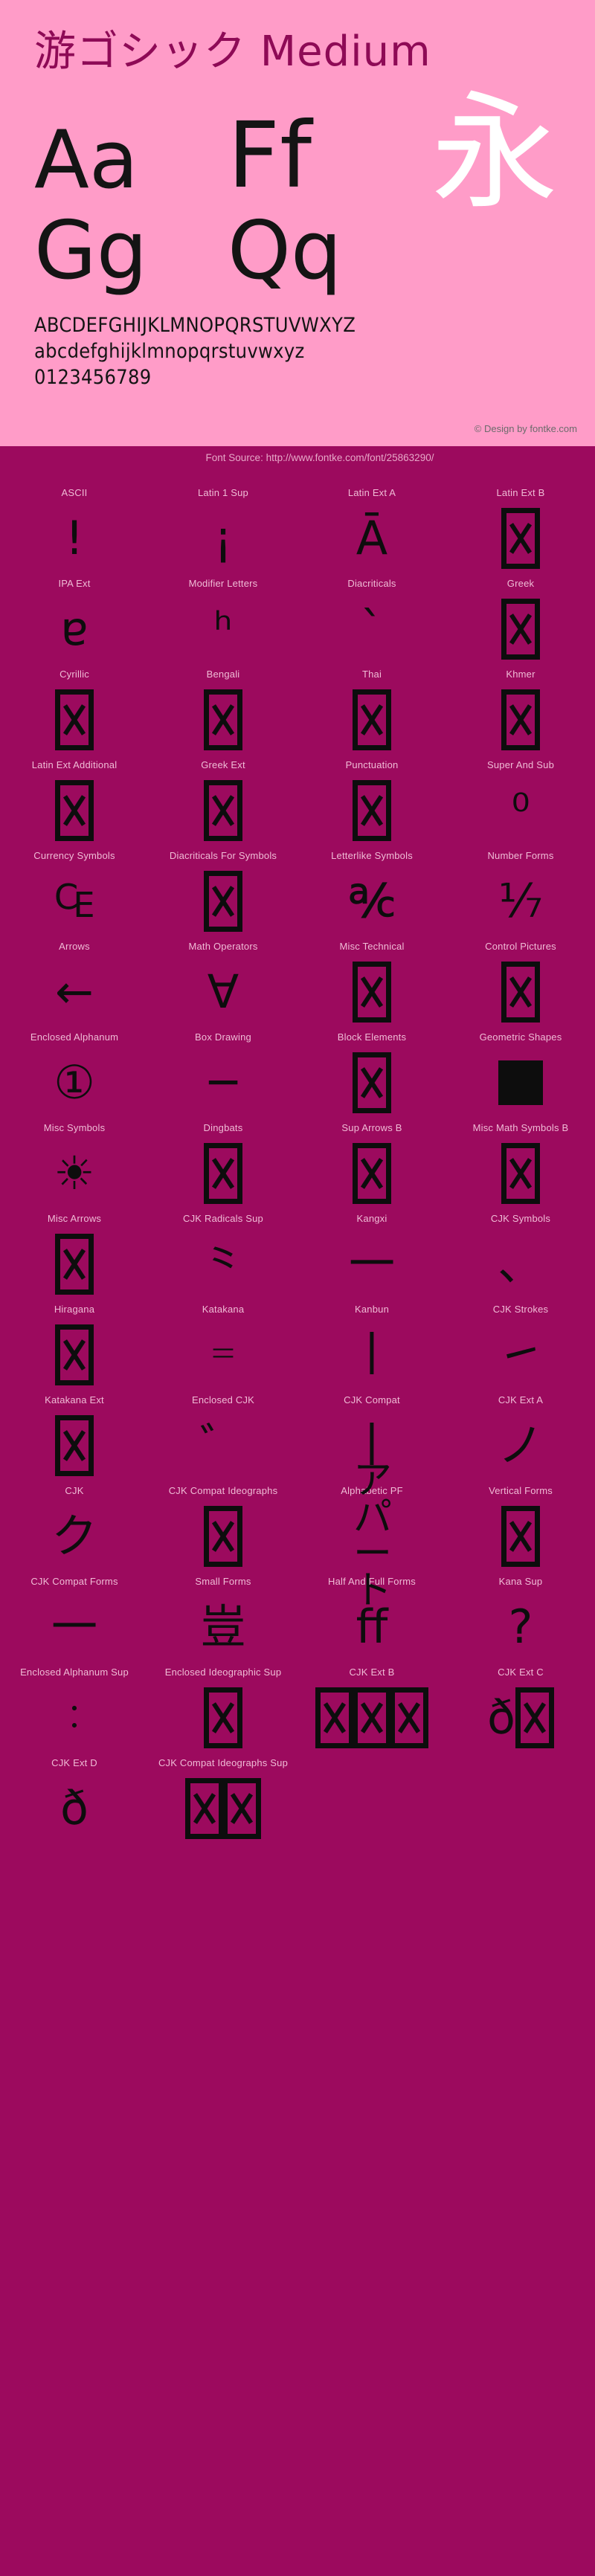 The height and width of the screenshot is (2576, 595). I want to click on unicode-block-cell: Vertical Forms, so click(521, 1525).